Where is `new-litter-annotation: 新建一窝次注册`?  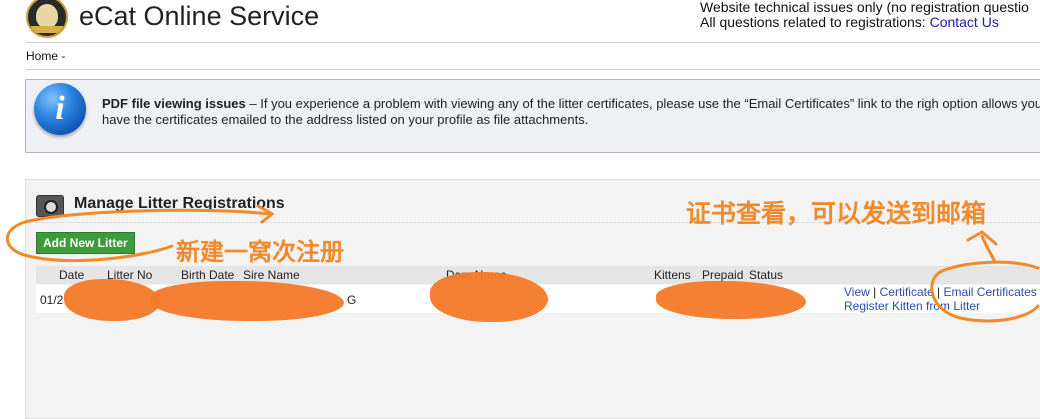
new-litter-annotation: 新建一窝次注册 is located at coordinates (260, 252).